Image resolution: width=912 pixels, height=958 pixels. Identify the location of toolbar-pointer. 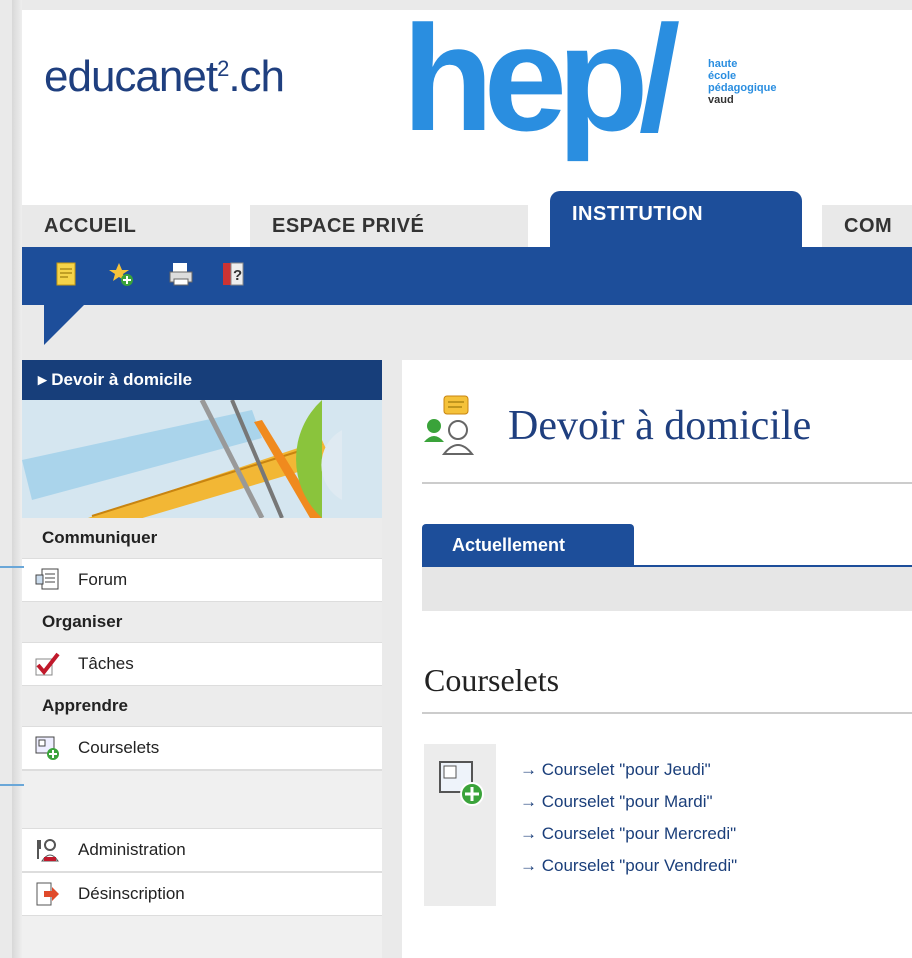
(64, 325).